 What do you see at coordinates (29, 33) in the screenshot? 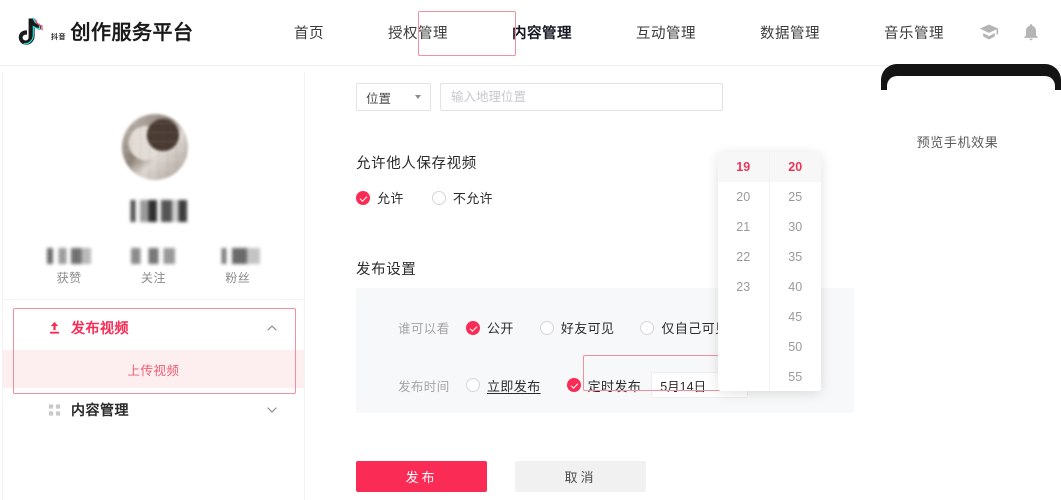
I see `douyin-note-icon` at bounding box center [29, 33].